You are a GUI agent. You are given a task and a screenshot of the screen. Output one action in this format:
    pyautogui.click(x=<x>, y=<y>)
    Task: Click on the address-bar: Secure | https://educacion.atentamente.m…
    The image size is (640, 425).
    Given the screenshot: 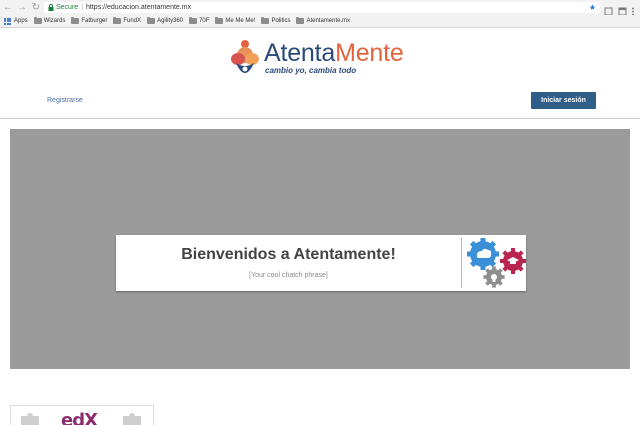 What is the action you would take?
    pyautogui.click(x=322, y=7)
    